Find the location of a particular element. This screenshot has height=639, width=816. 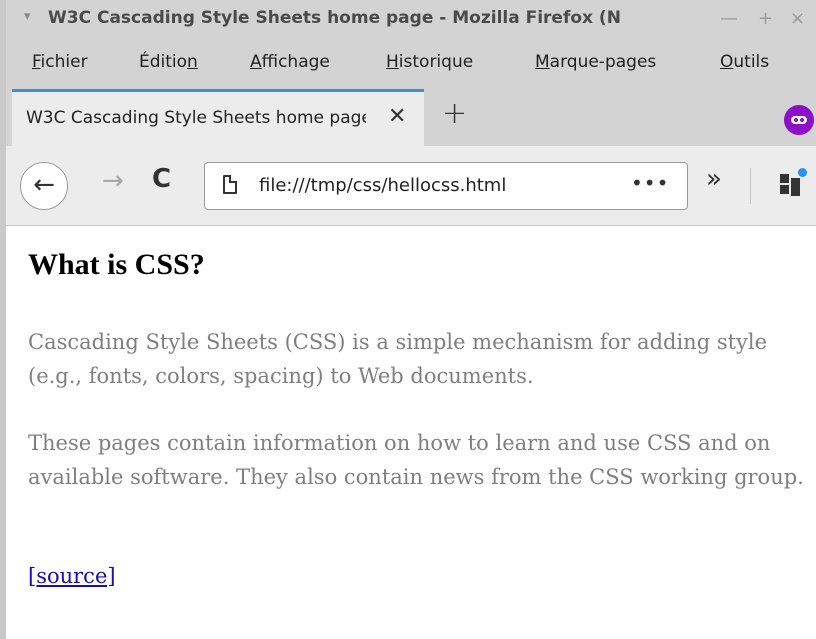

reload-button: C is located at coordinates (161, 179).